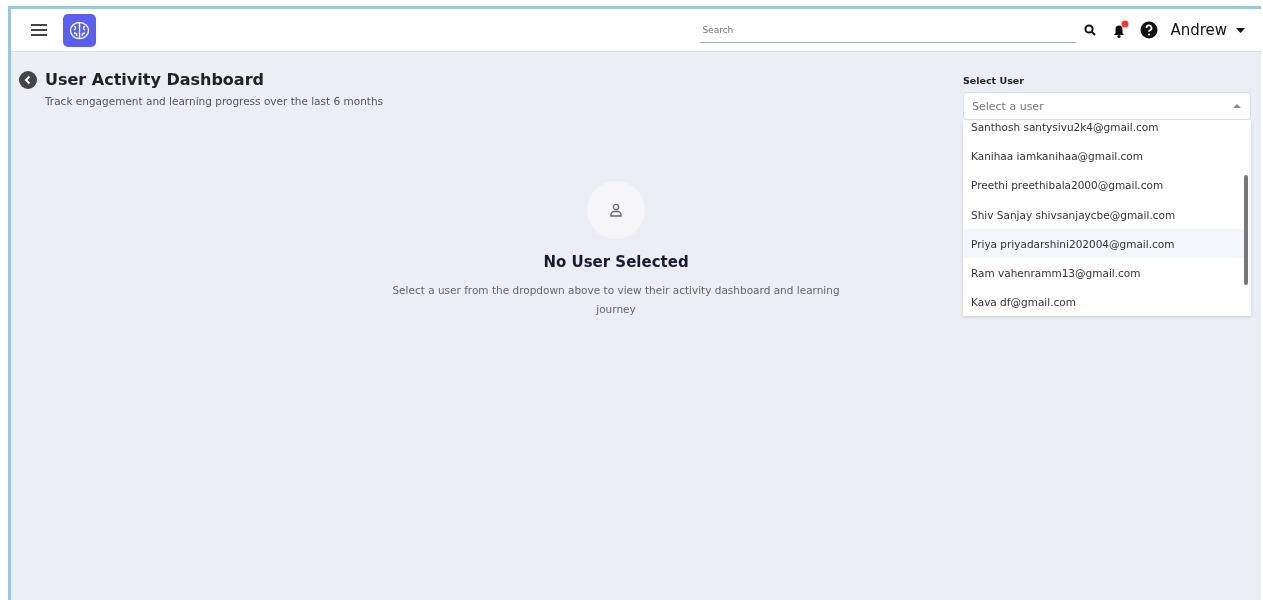 Image resolution: width=1263 pixels, height=600 pixels. Describe the element at coordinates (1207, 30) in the screenshot. I see `user-menu-button: Andrew` at that location.